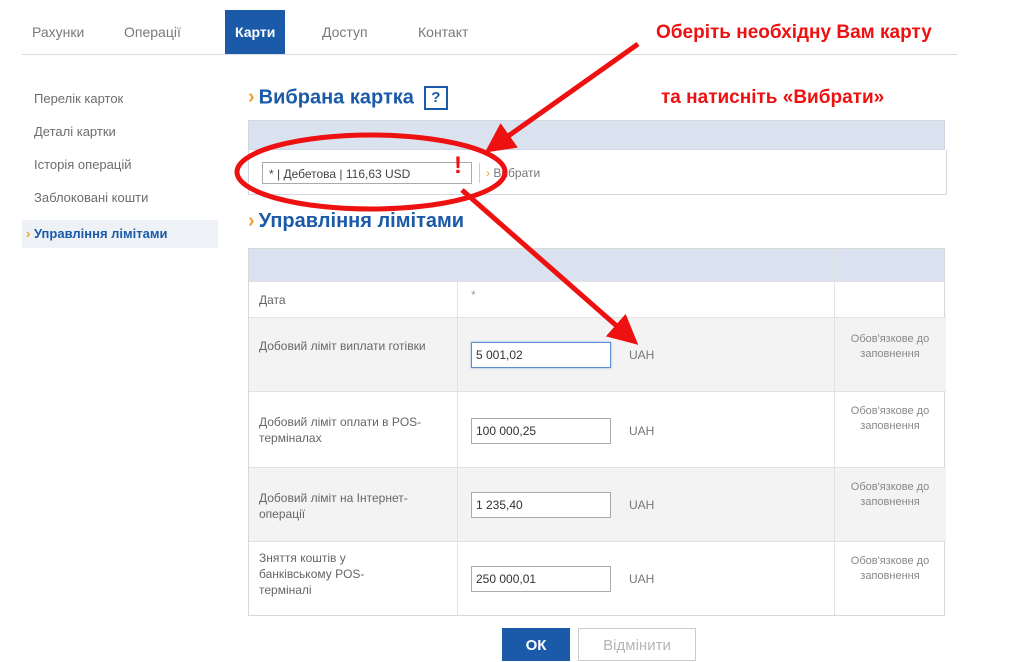  What do you see at coordinates (458, 165) in the screenshot?
I see `exclamation-icon: !` at bounding box center [458, 165].